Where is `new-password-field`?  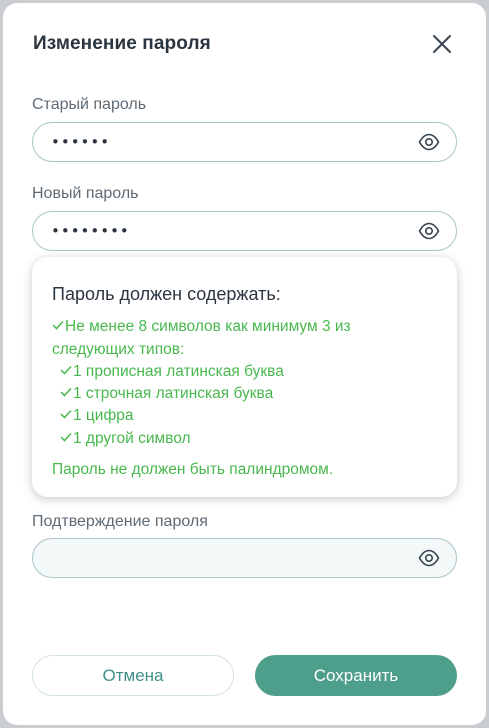
new-password-field is located at coordinates (244, 231).